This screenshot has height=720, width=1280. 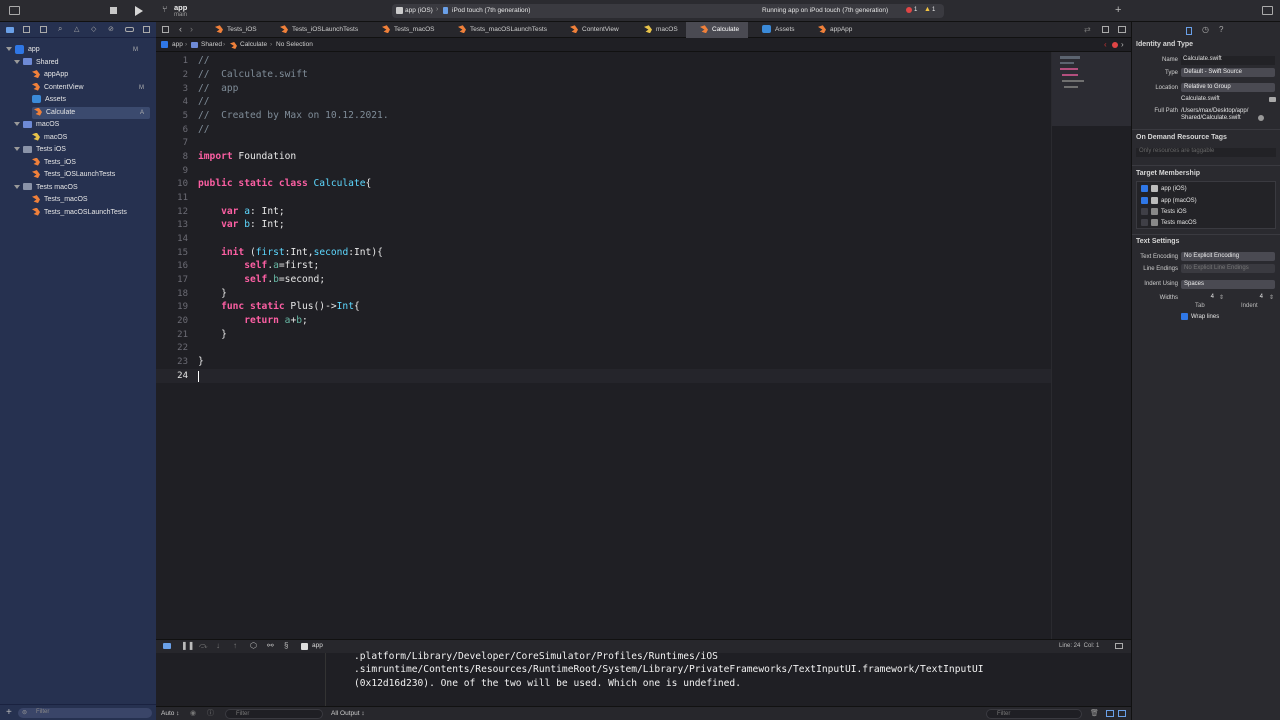 What do you see at coordinates (909, 10) in the screenshot?
I see `error-icon` at bounding box center [909, 10].